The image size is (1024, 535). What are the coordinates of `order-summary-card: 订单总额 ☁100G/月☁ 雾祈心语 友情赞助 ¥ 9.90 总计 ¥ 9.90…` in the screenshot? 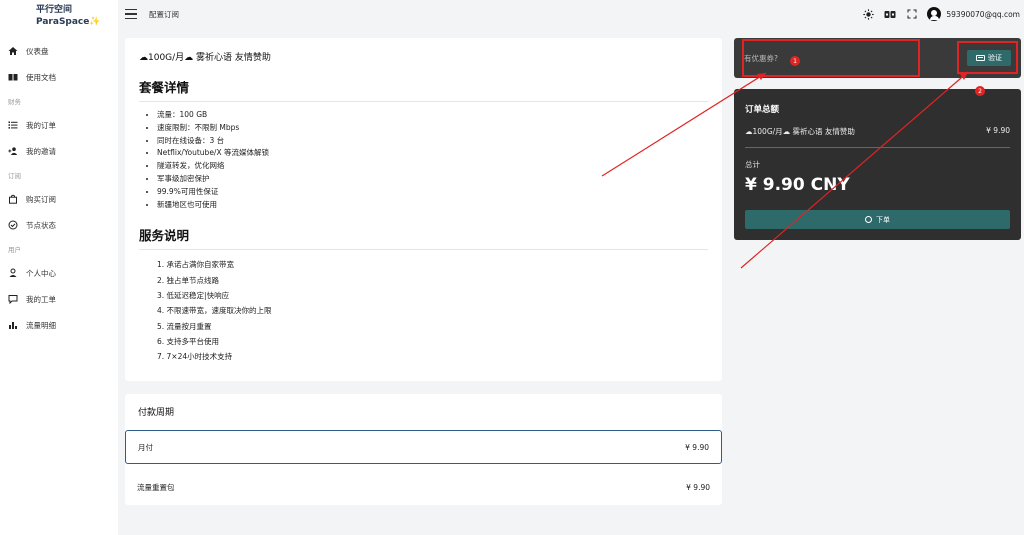 It's located at (877, 164).